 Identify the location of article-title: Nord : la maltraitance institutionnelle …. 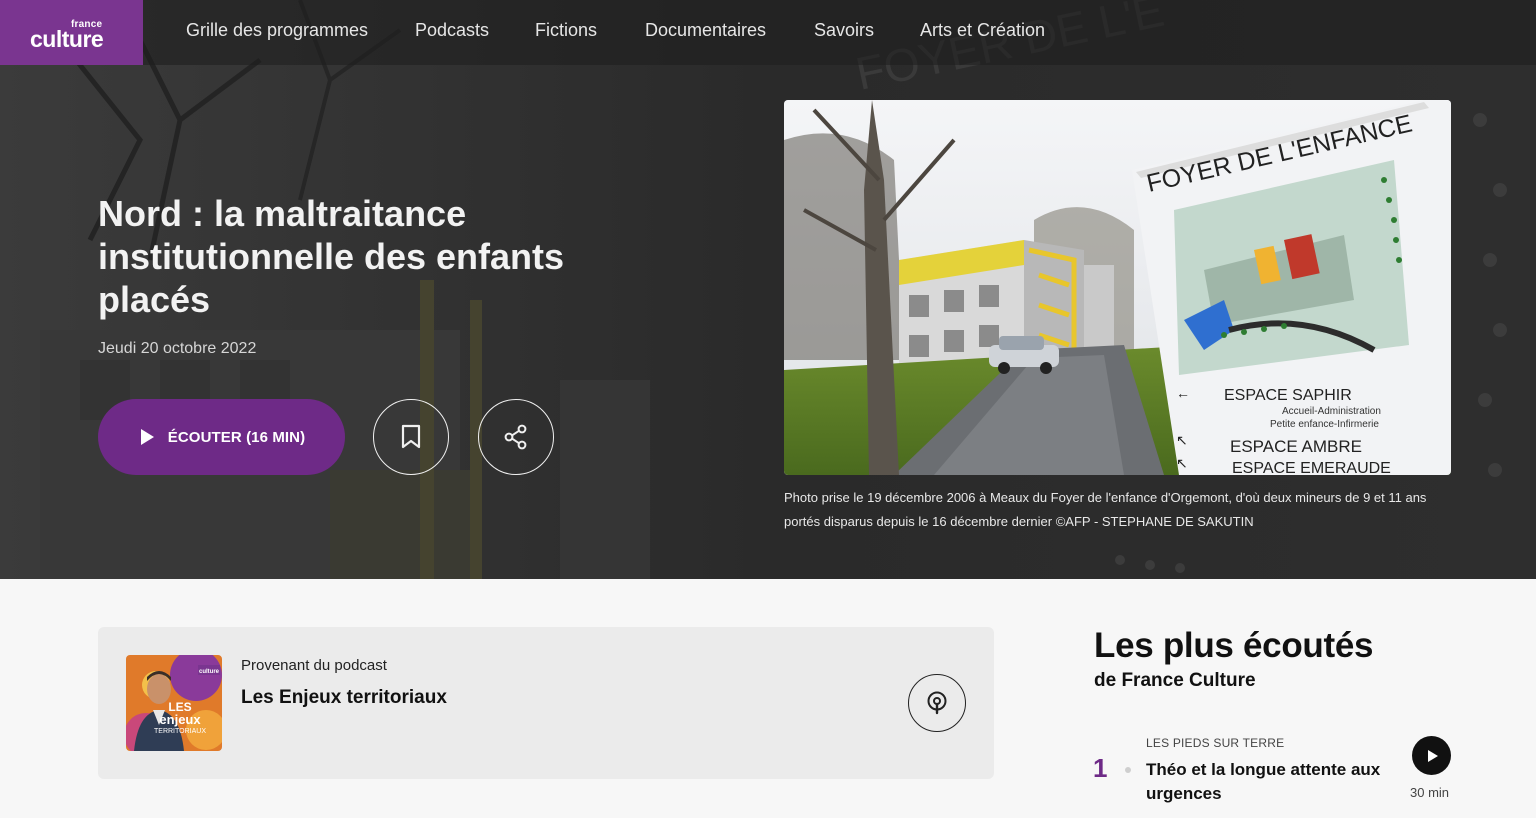
(331, 256).